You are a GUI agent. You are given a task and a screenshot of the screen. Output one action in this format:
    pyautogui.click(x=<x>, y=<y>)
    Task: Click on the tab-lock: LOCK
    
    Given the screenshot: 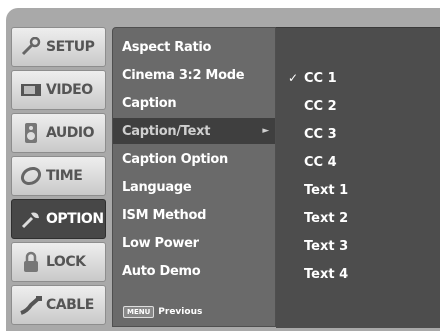 What is the action you would take?
    pyautogui.click(x=58, y=262)
    